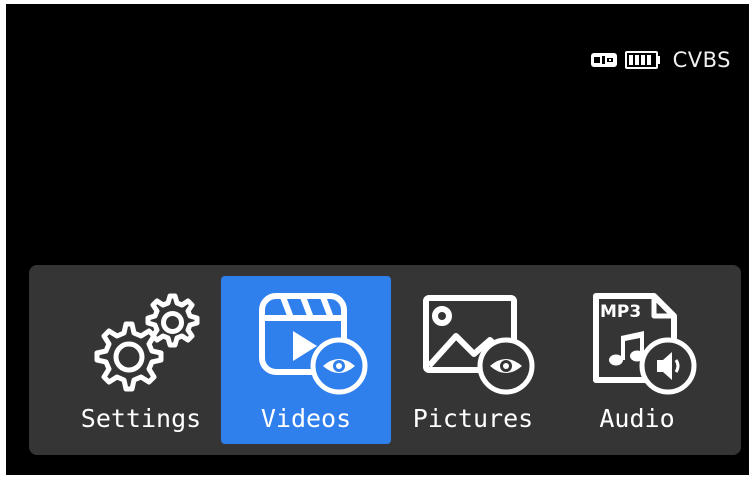  Describe the element at coordinates (479, 345) in the screenshot. I see `picture-eye-icon` at that location.